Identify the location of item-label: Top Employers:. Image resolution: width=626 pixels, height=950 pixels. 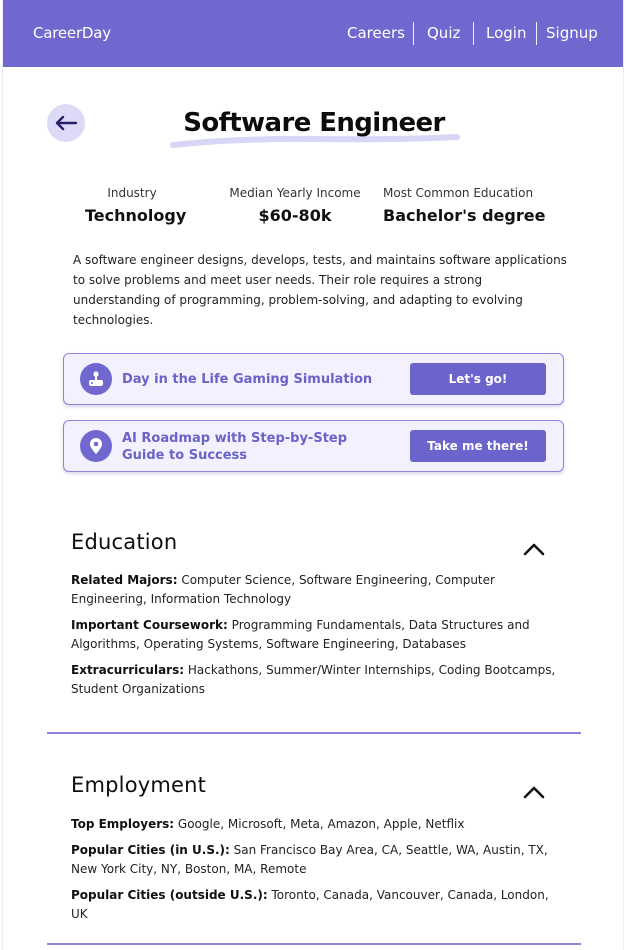
(123, 824).